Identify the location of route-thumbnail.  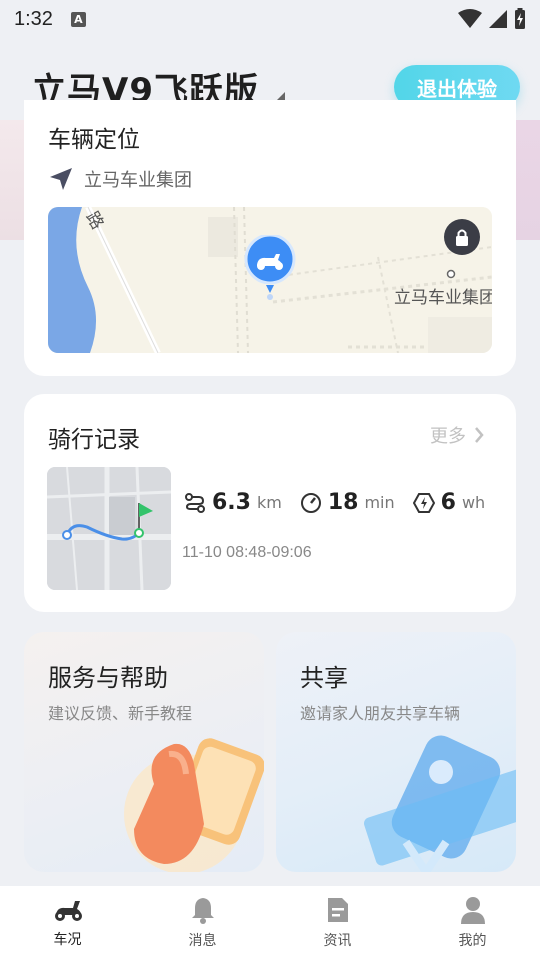
(109, 528).